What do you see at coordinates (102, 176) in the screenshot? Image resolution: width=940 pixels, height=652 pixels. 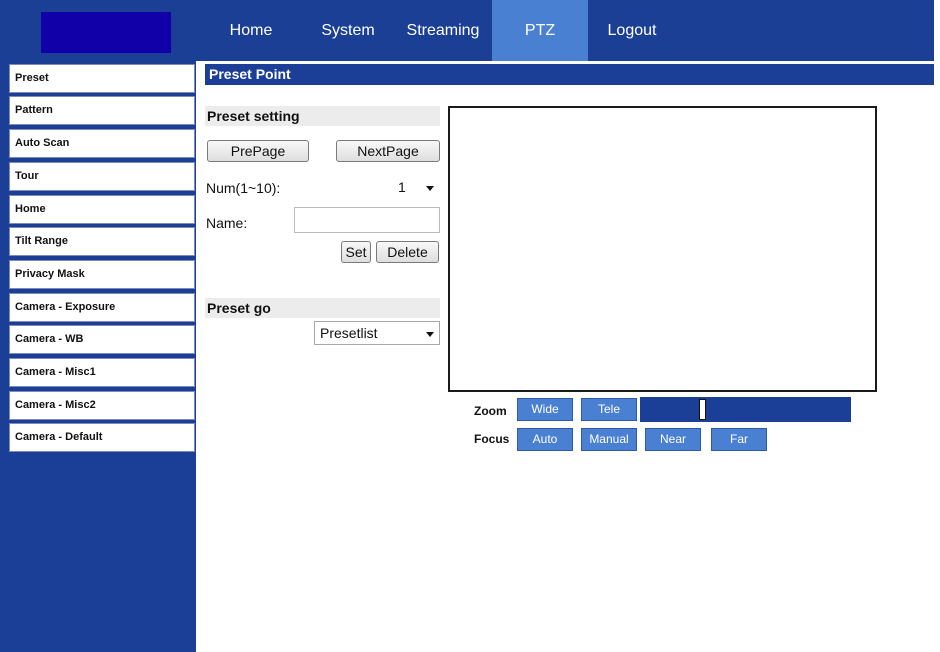 I see `sidebar-item-tour: Tour` at bounding box center [102, 176].